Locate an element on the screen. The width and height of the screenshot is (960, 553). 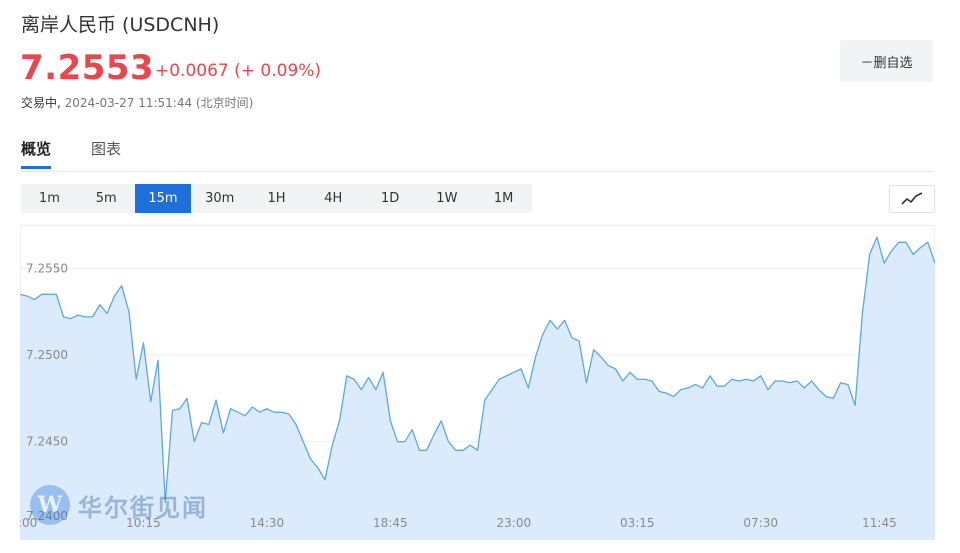
interval-1w: 1W is located at coordinates (446, 198).